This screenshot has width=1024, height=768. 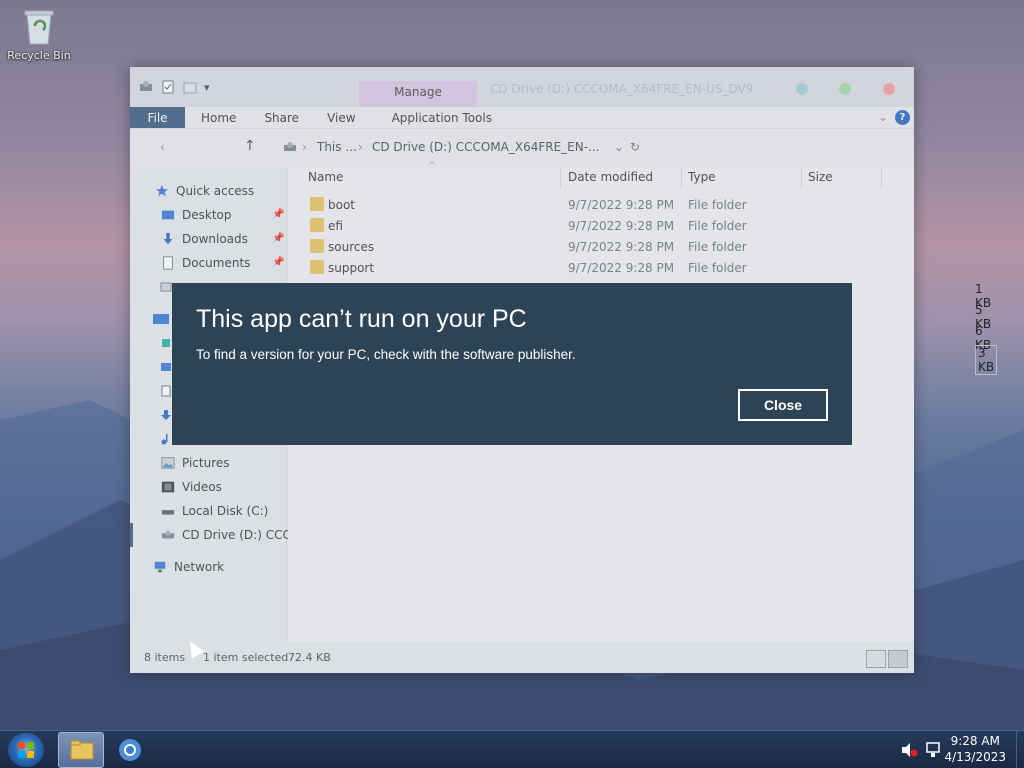 I want to click on windows-logo-icon, so click(x=26, y=750).